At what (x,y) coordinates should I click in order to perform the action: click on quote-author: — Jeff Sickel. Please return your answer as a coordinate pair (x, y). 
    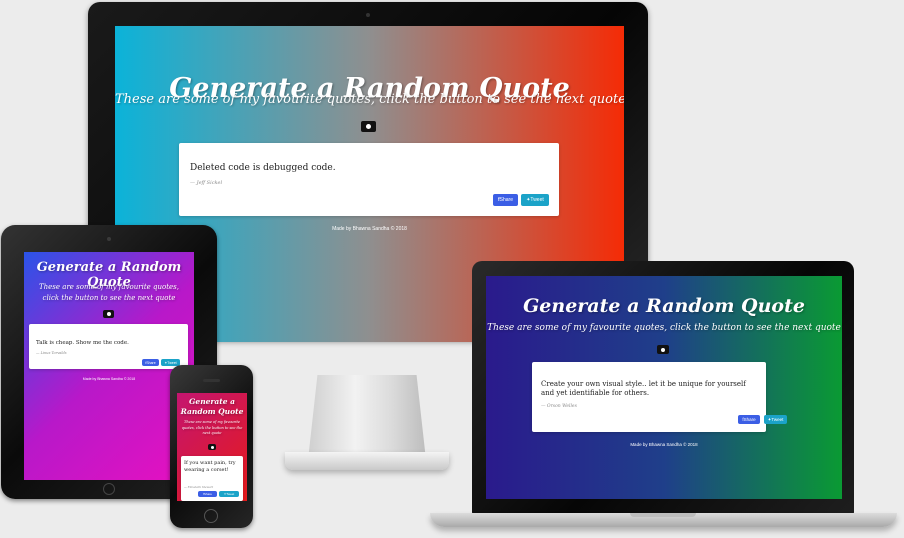
    Looking at the image, I should click on (206, 183).